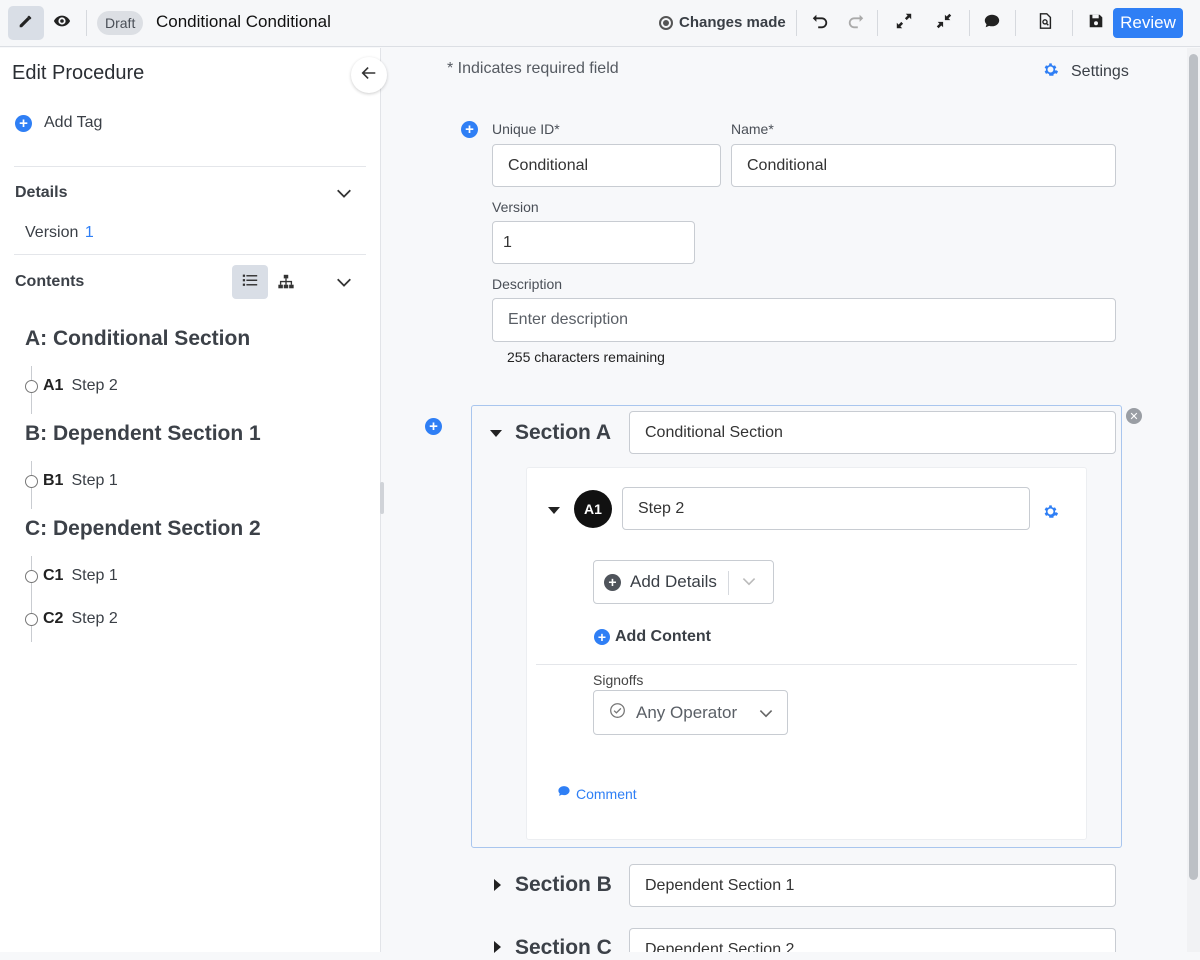  I want to click on outline-section-a: A: Conditional Section, so click(137, 339).